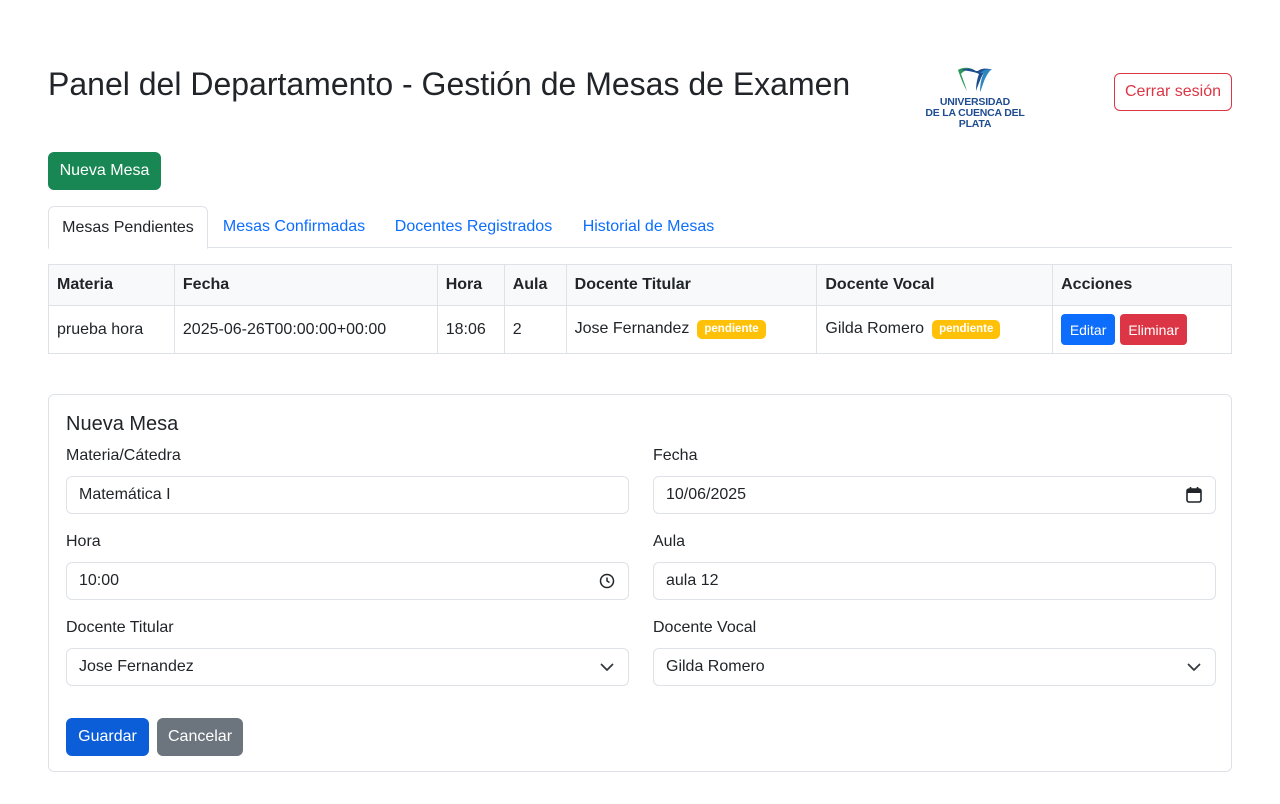 The height and width of the screenshot is (804, 1280). I want to click on tab-mesas-confirmadas: Mesas Confirmadas, so click(294, 227).